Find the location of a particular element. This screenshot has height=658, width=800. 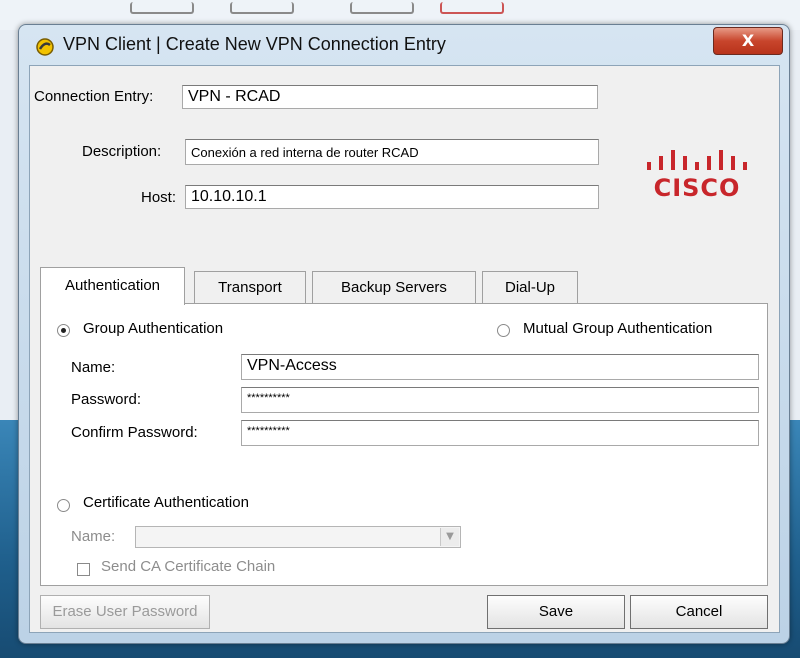

certificate-auth-radio is located at coordinates (63, 505).